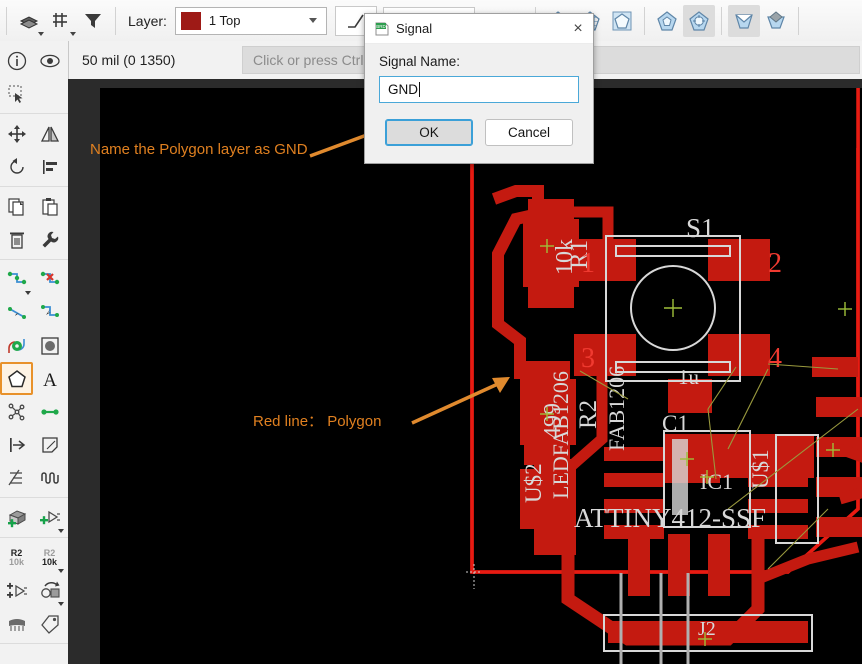 This screenshot has width=862, height=664. Describe the element at coordinates (49, 133) in the screenshot. I see `mirror-icon` at that location.